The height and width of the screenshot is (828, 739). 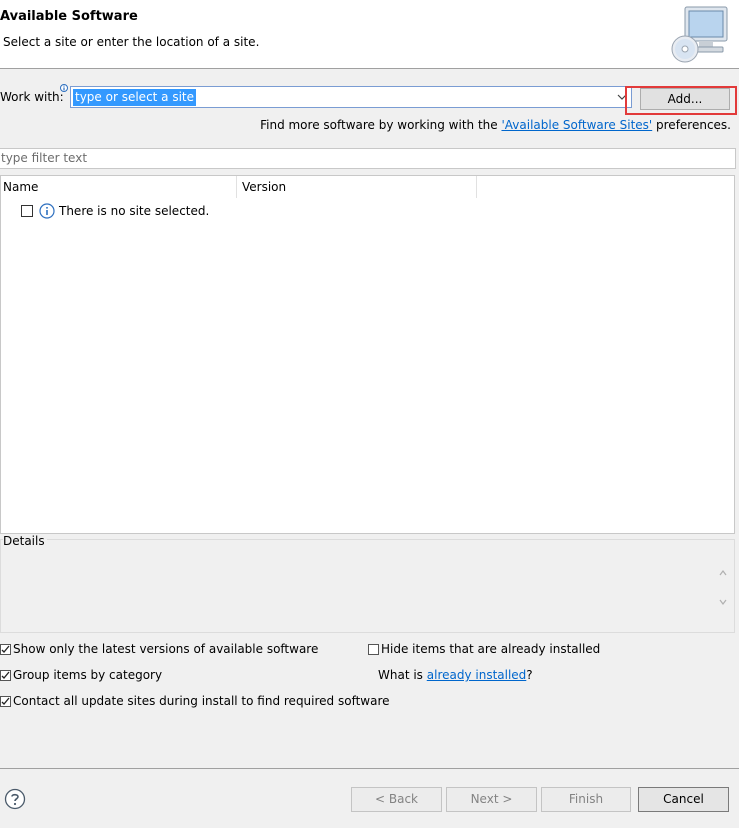 I want to click on back-button: < Back, so click(x=396, y=799).